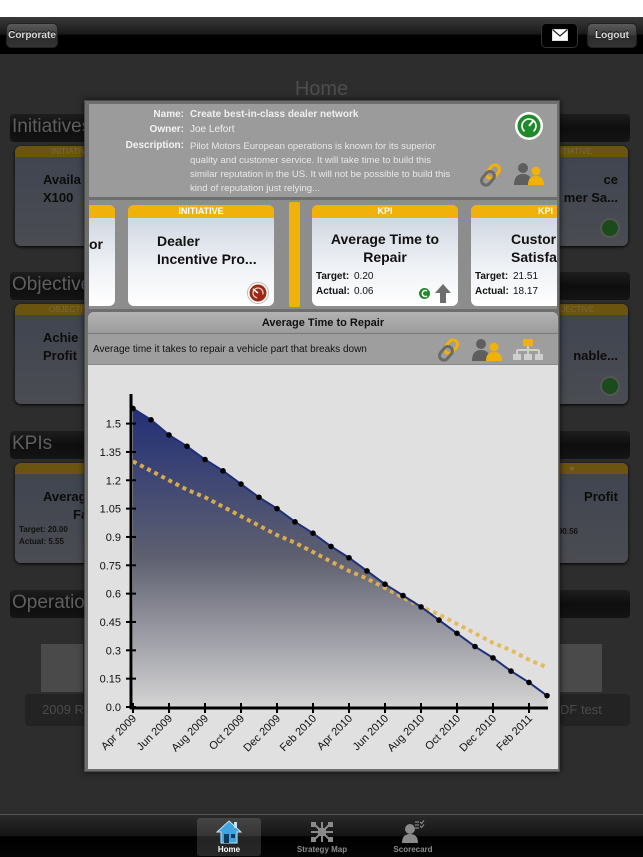 The image size is (643, 857). Describe the element at coordinates (424, 293) in the screenshot. I see `green-status-icon` at that location.